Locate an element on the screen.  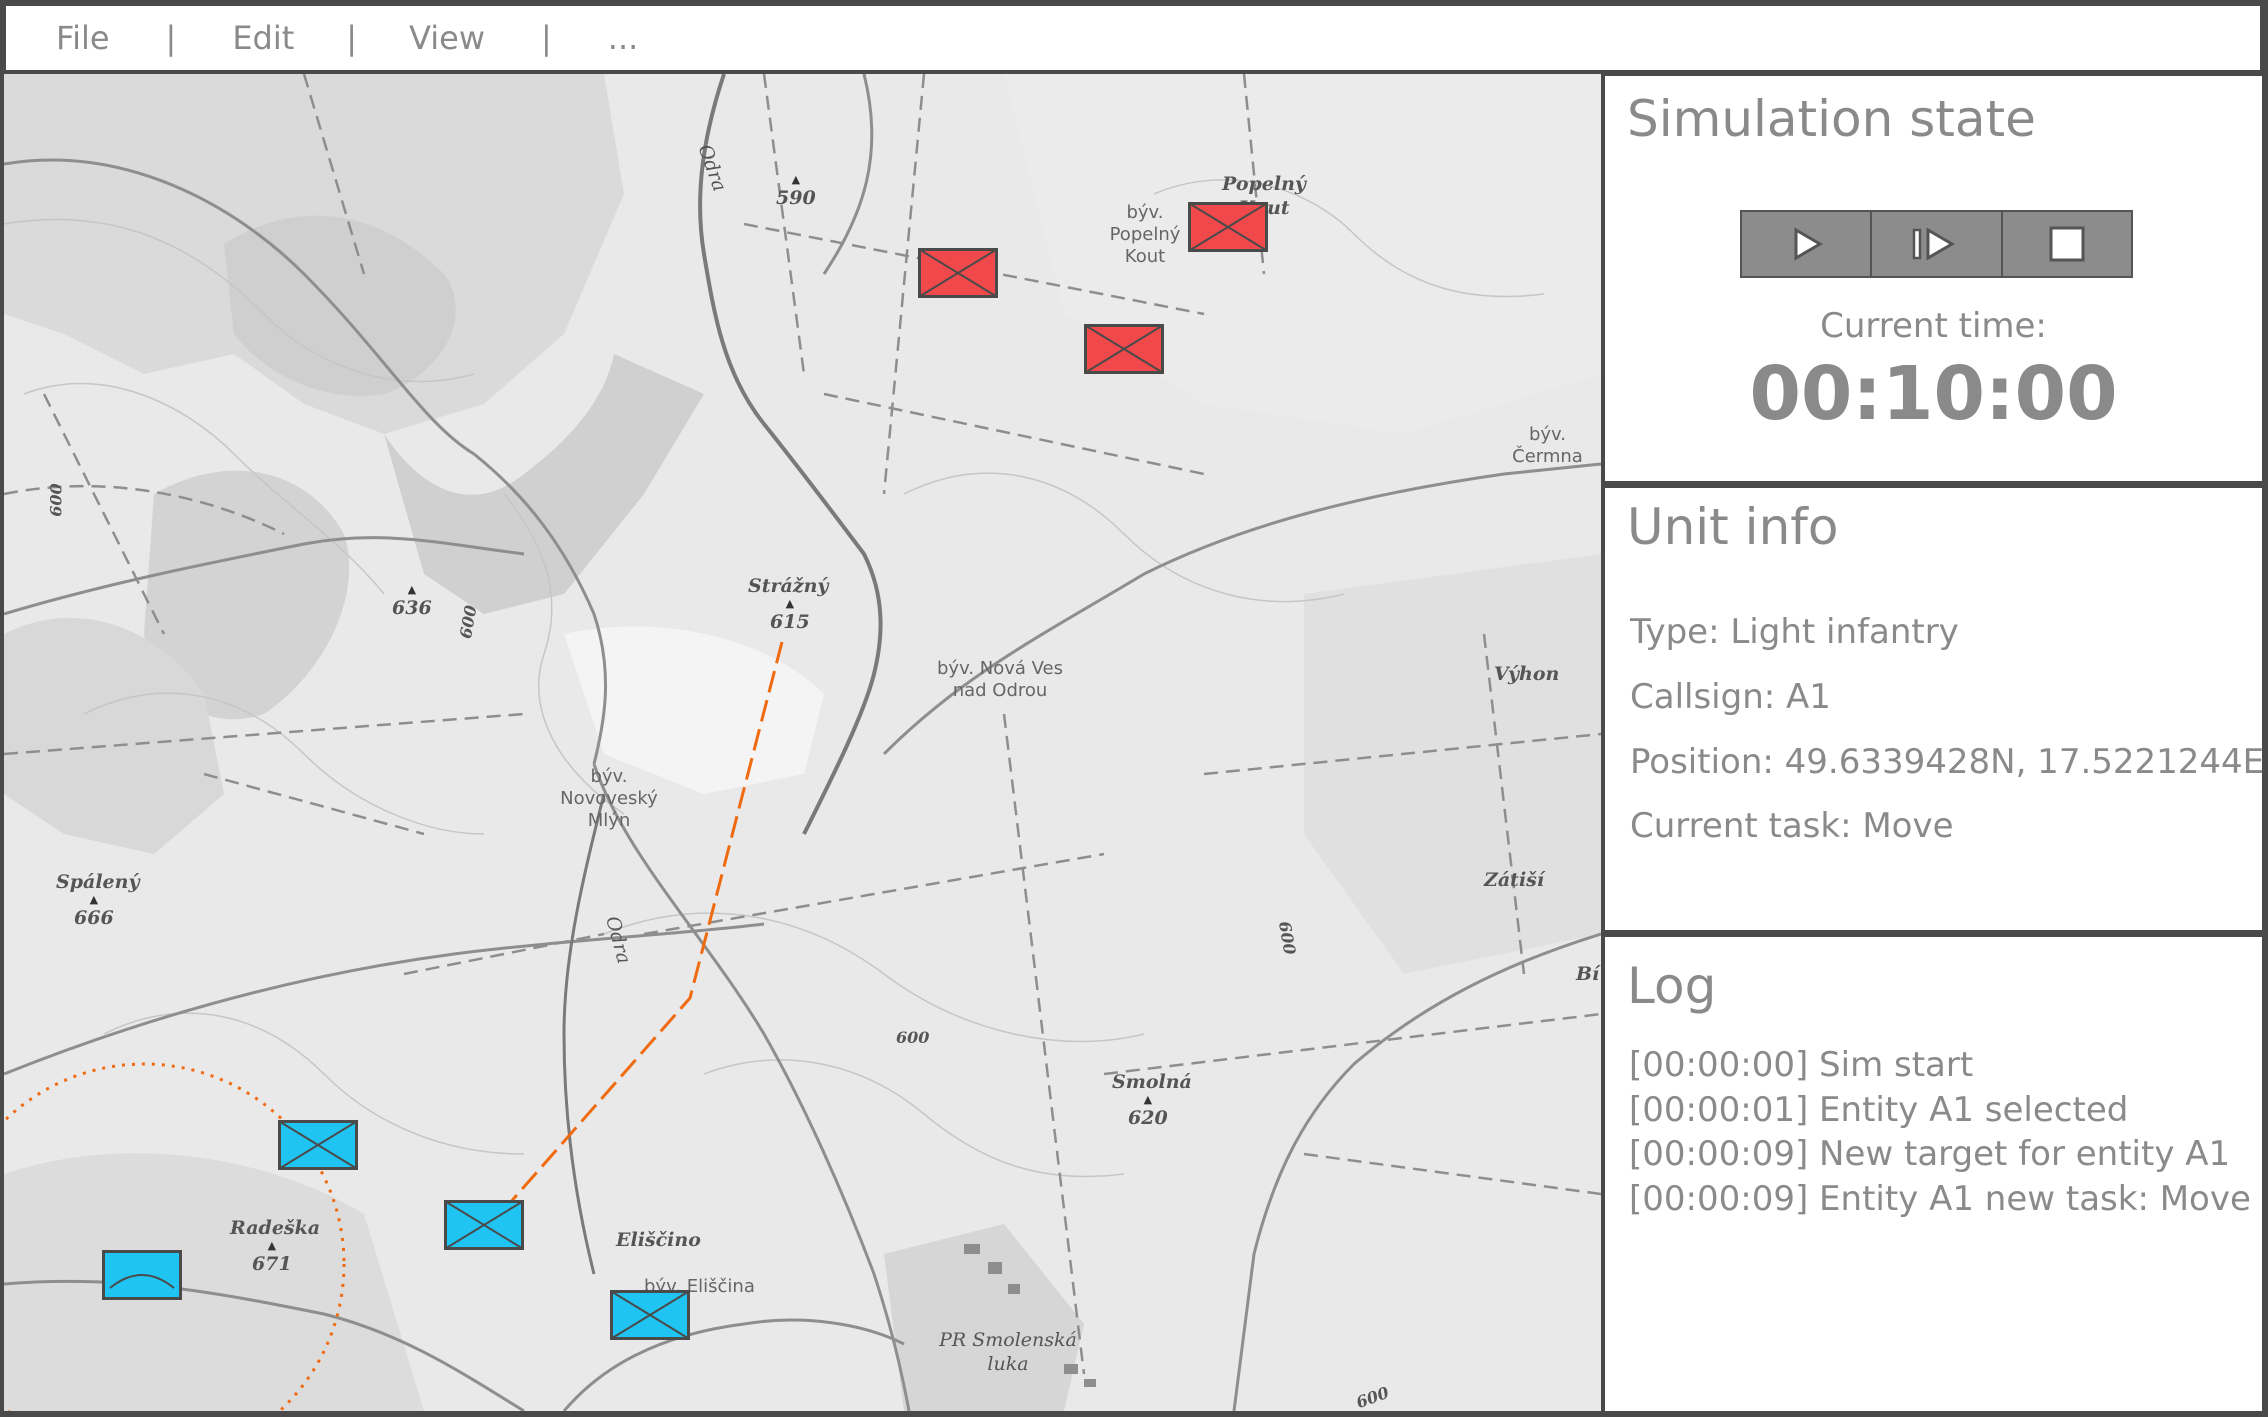
map-label-place: býv. Nová Ves nad Odrou is located at coordinates (1000, 679).